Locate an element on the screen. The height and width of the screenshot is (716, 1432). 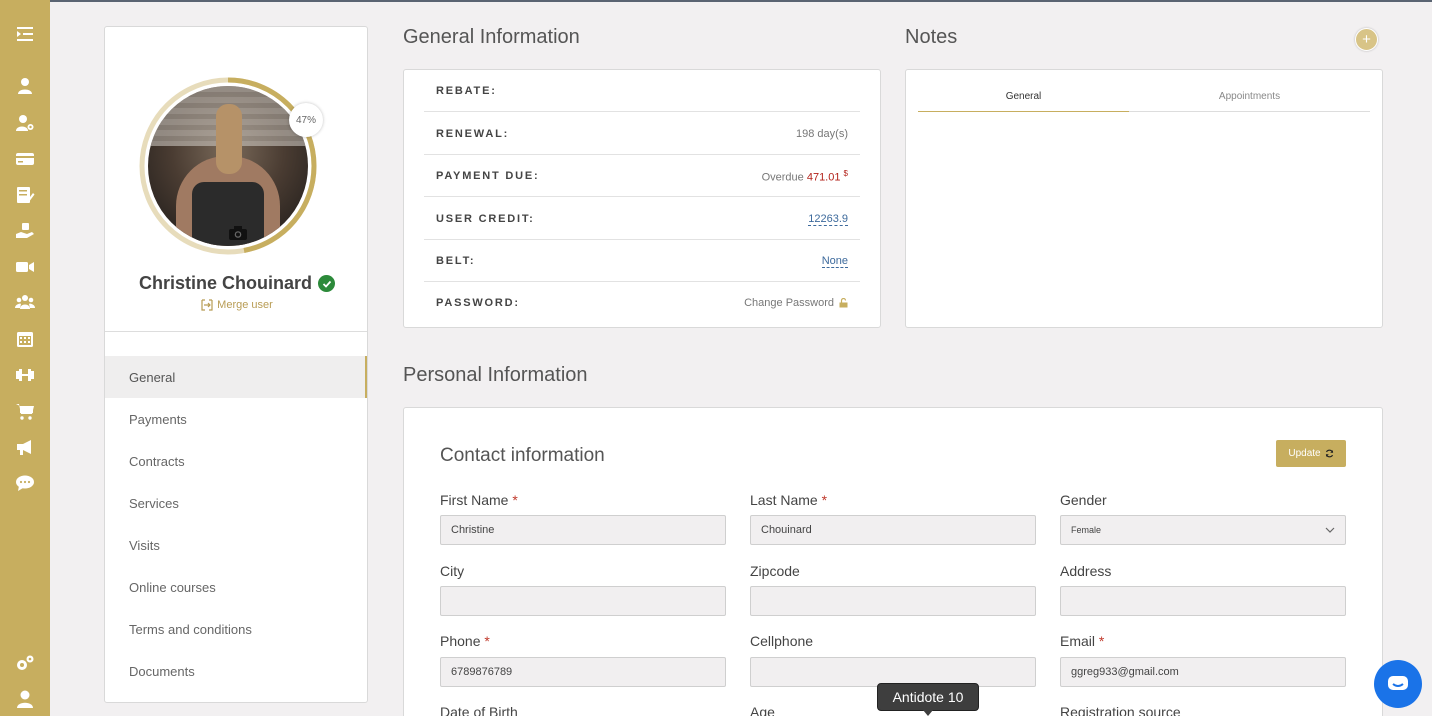
change-password-link: Change Password is located at coordinates (796, 303).